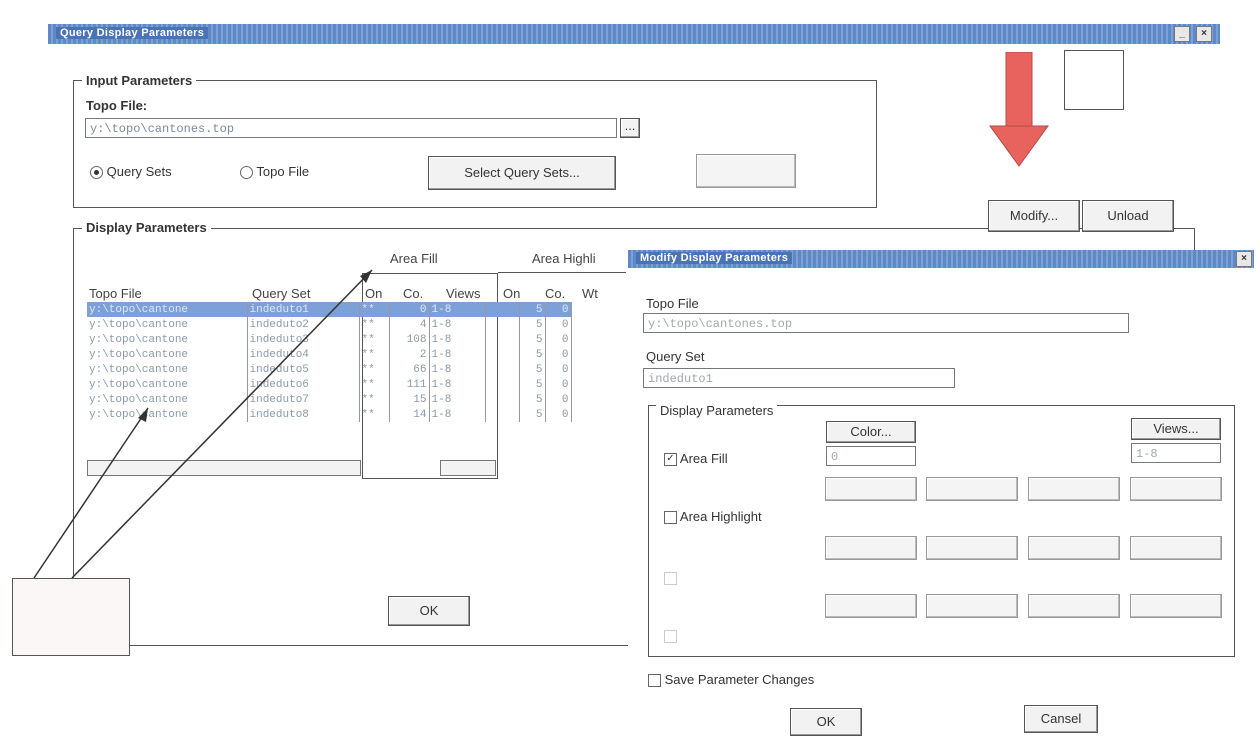 The height and width of the screenshot is (741, 1257). Describe the element at coordinates (1019, 109) in the screenshot. I see `down-arrow-icon` at that location.